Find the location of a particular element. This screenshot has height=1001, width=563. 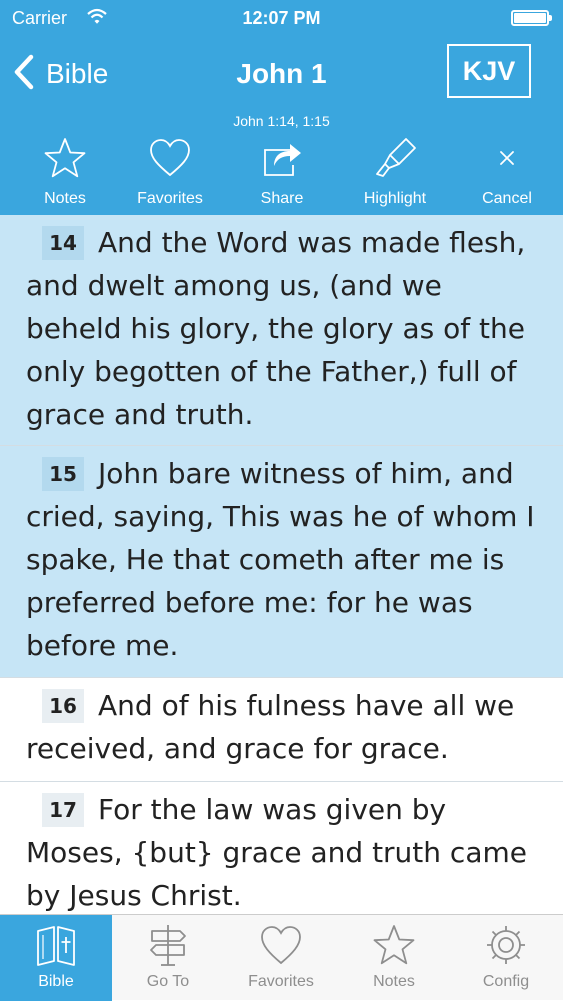

favorites-label: Favorites is located at coordinates (170, 198).